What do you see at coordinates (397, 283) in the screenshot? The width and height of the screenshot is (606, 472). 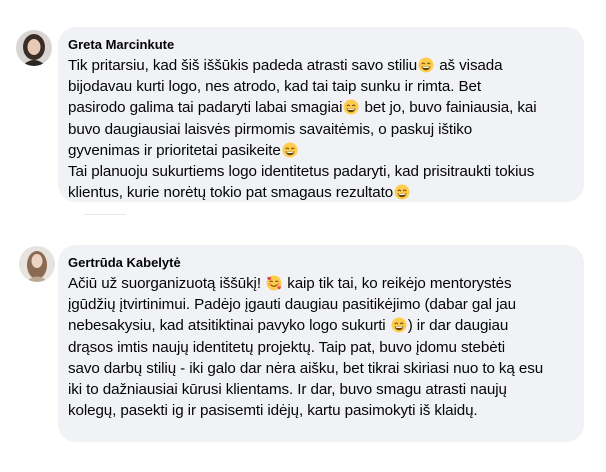 I see `comment-text: kaip tik tai, ko reikėjo mentorystės` at bounding box center [397, 283].